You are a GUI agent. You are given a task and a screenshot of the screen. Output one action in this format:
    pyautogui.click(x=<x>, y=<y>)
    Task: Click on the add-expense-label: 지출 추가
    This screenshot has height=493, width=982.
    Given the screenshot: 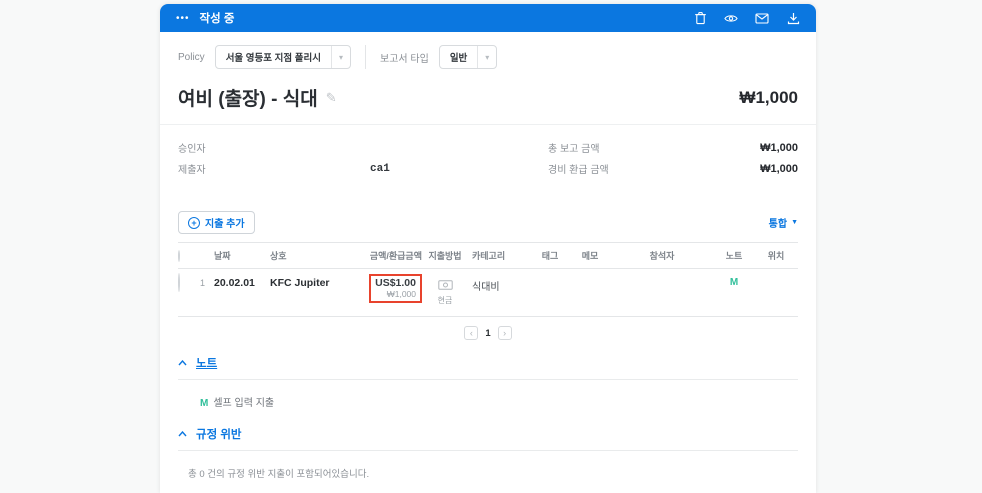 What is the action you would take?
    pyautogui.click(x=225, y=224)
    